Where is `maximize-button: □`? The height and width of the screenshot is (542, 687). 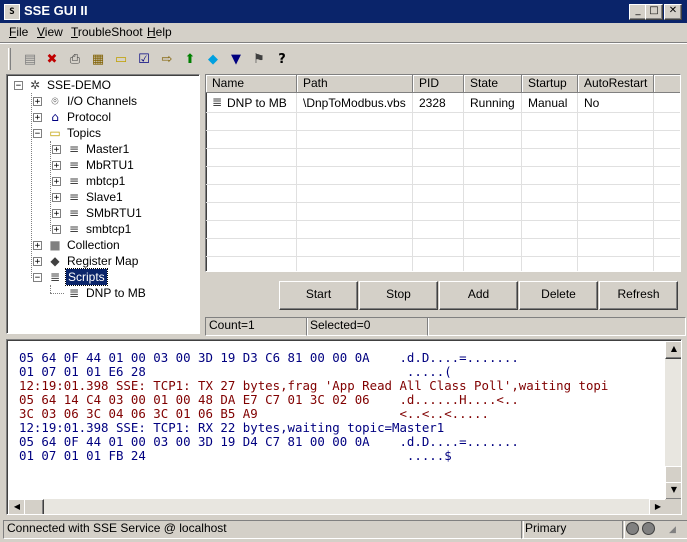
maximize-button: □ is located at coordinates (654, 12).